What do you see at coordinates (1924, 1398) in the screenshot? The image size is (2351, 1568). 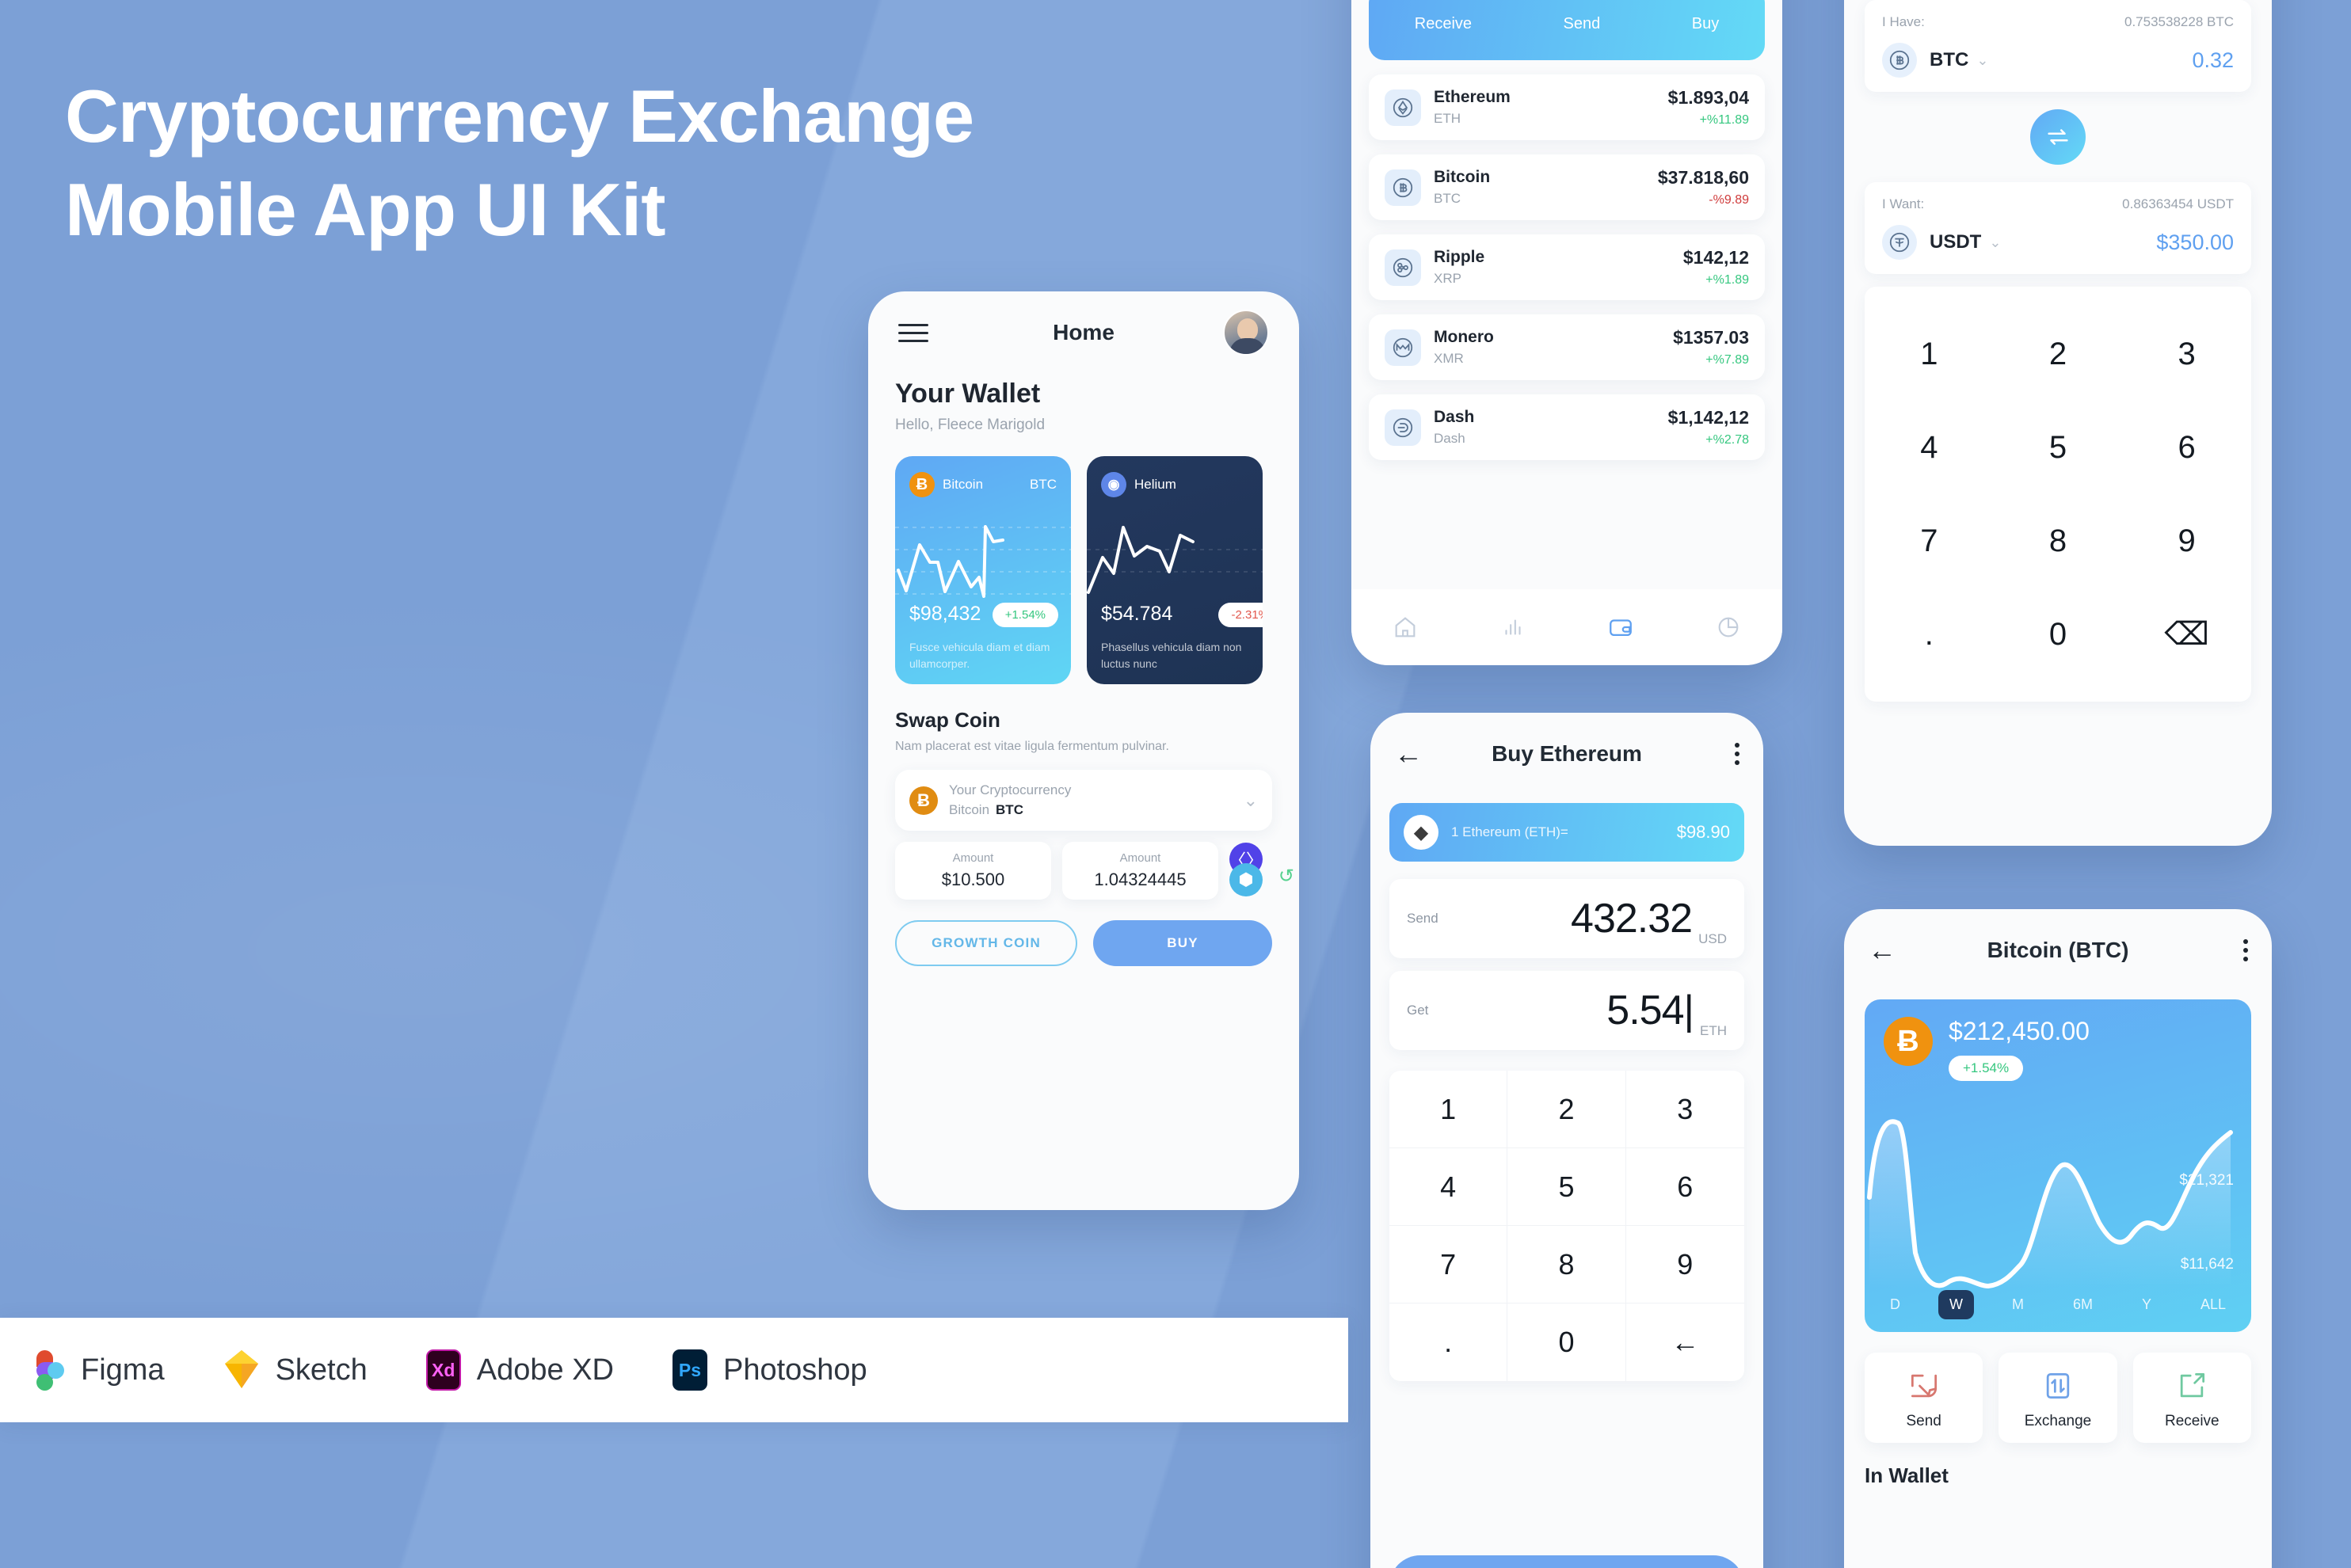 I see `send-button: Send` at bounding box center [1924, 1398].